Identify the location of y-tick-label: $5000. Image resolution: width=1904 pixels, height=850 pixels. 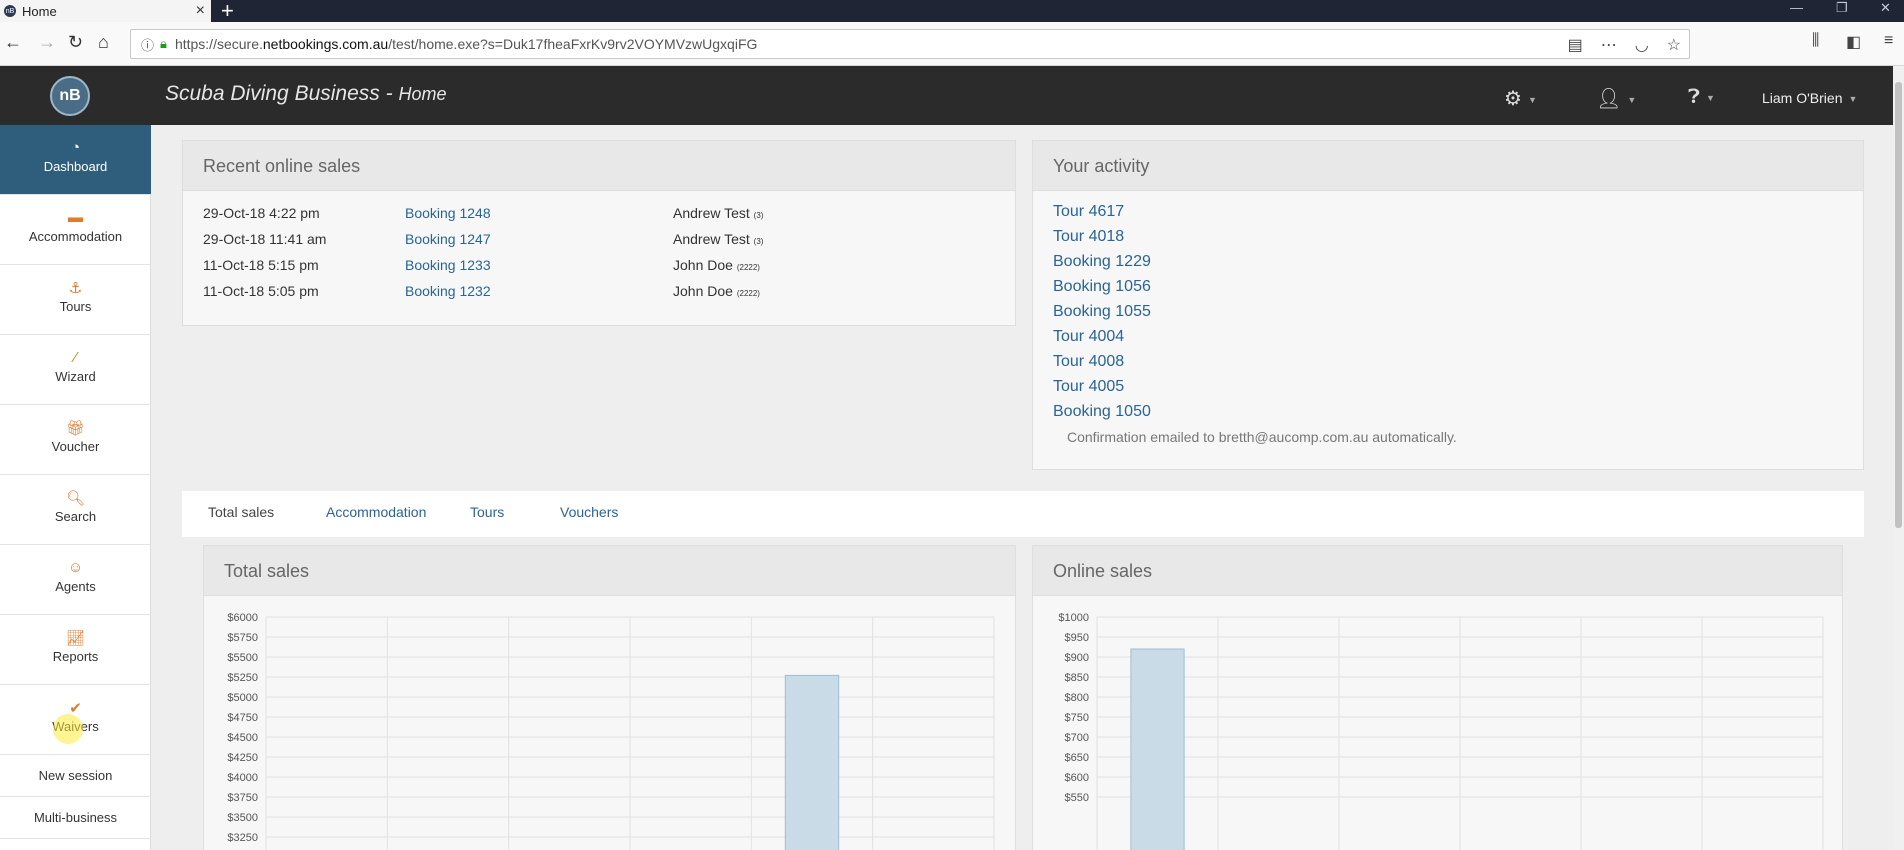
(242, 698).